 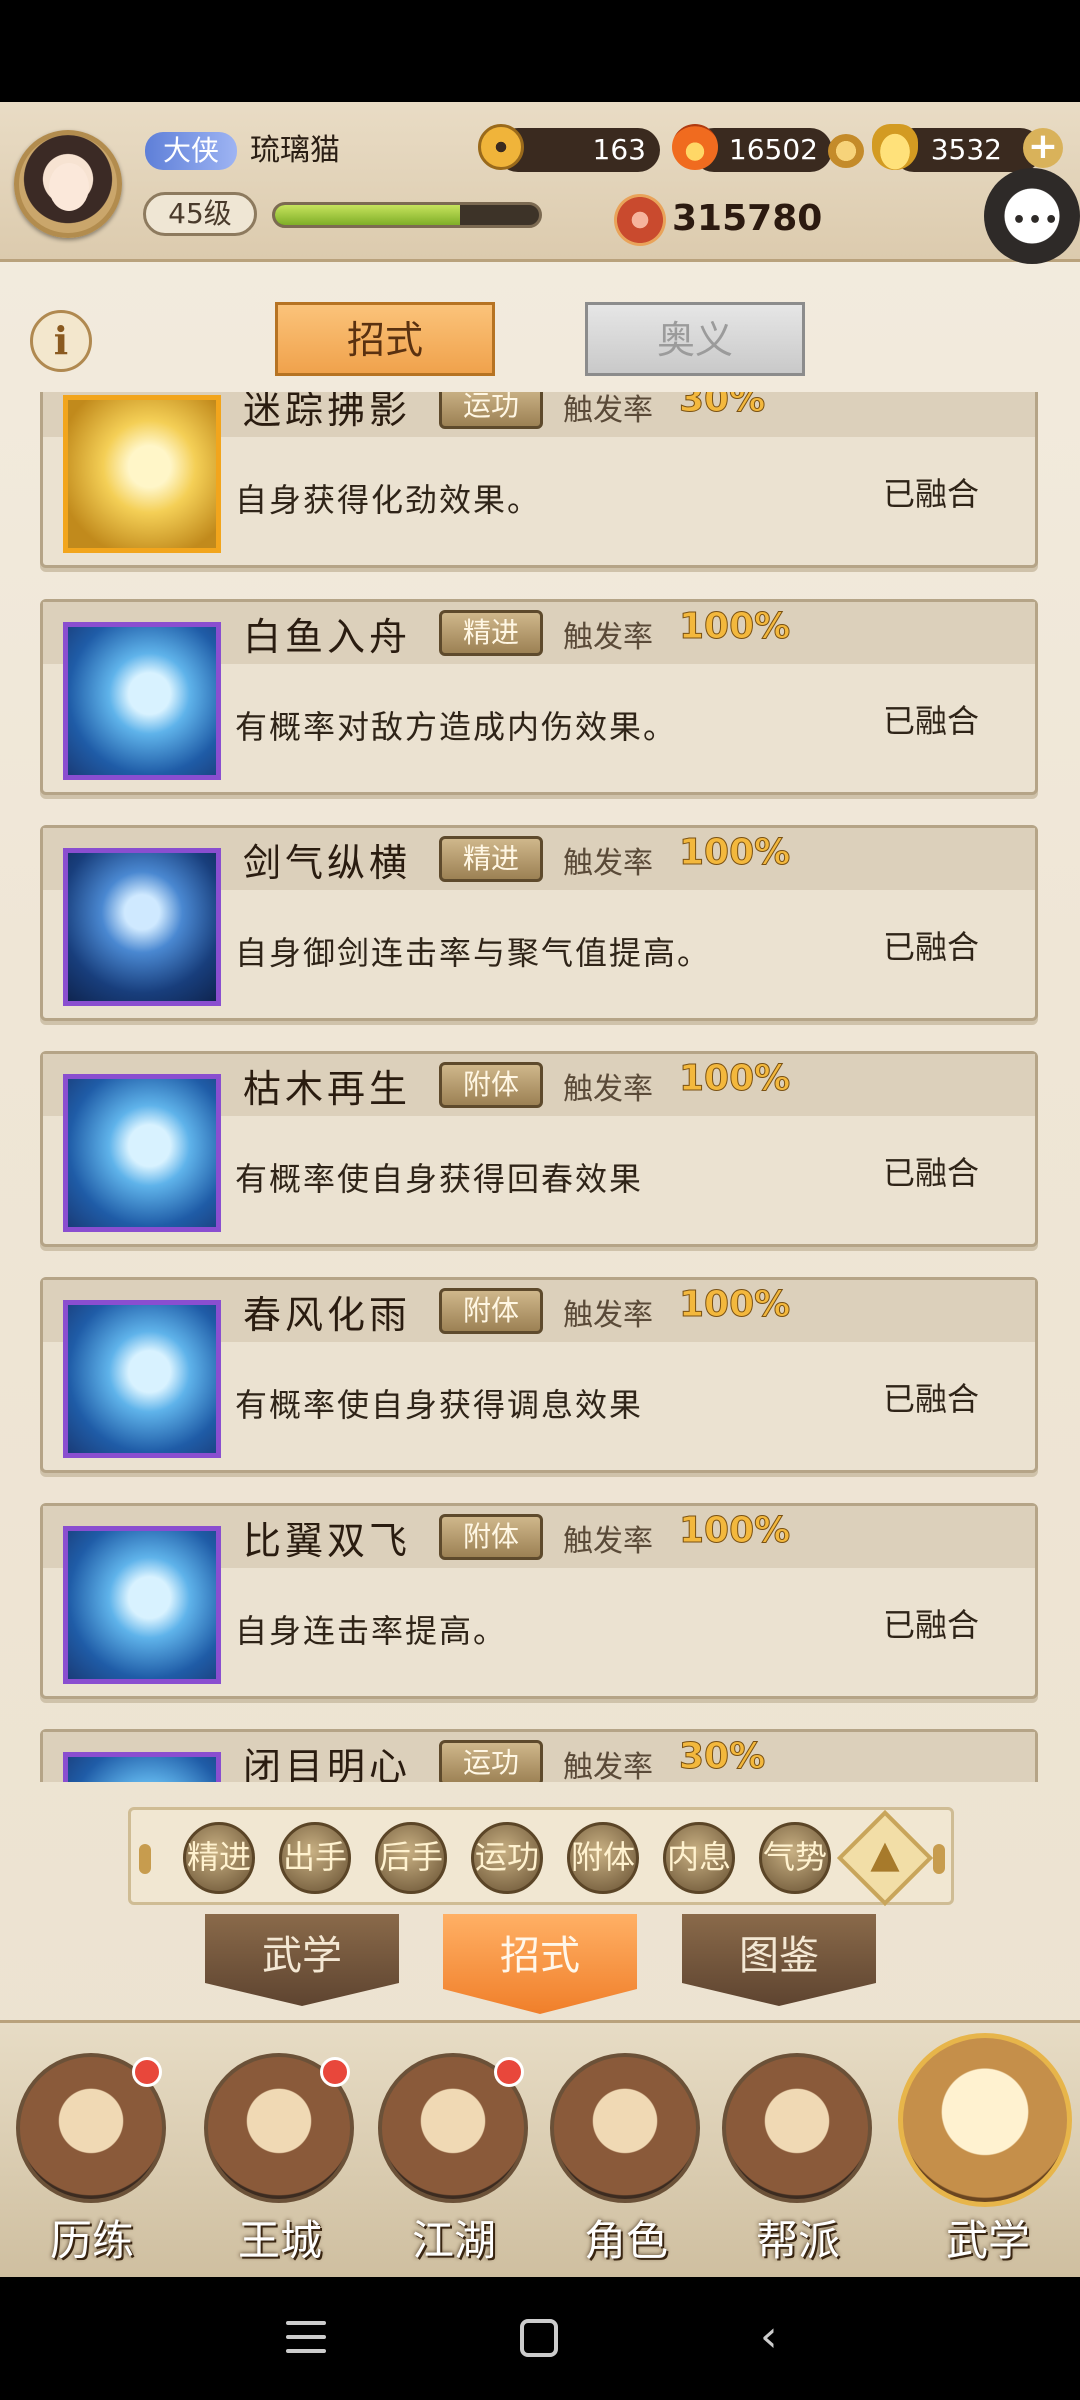 I want to click on scroll-icon, so click(x=985, y=2120).